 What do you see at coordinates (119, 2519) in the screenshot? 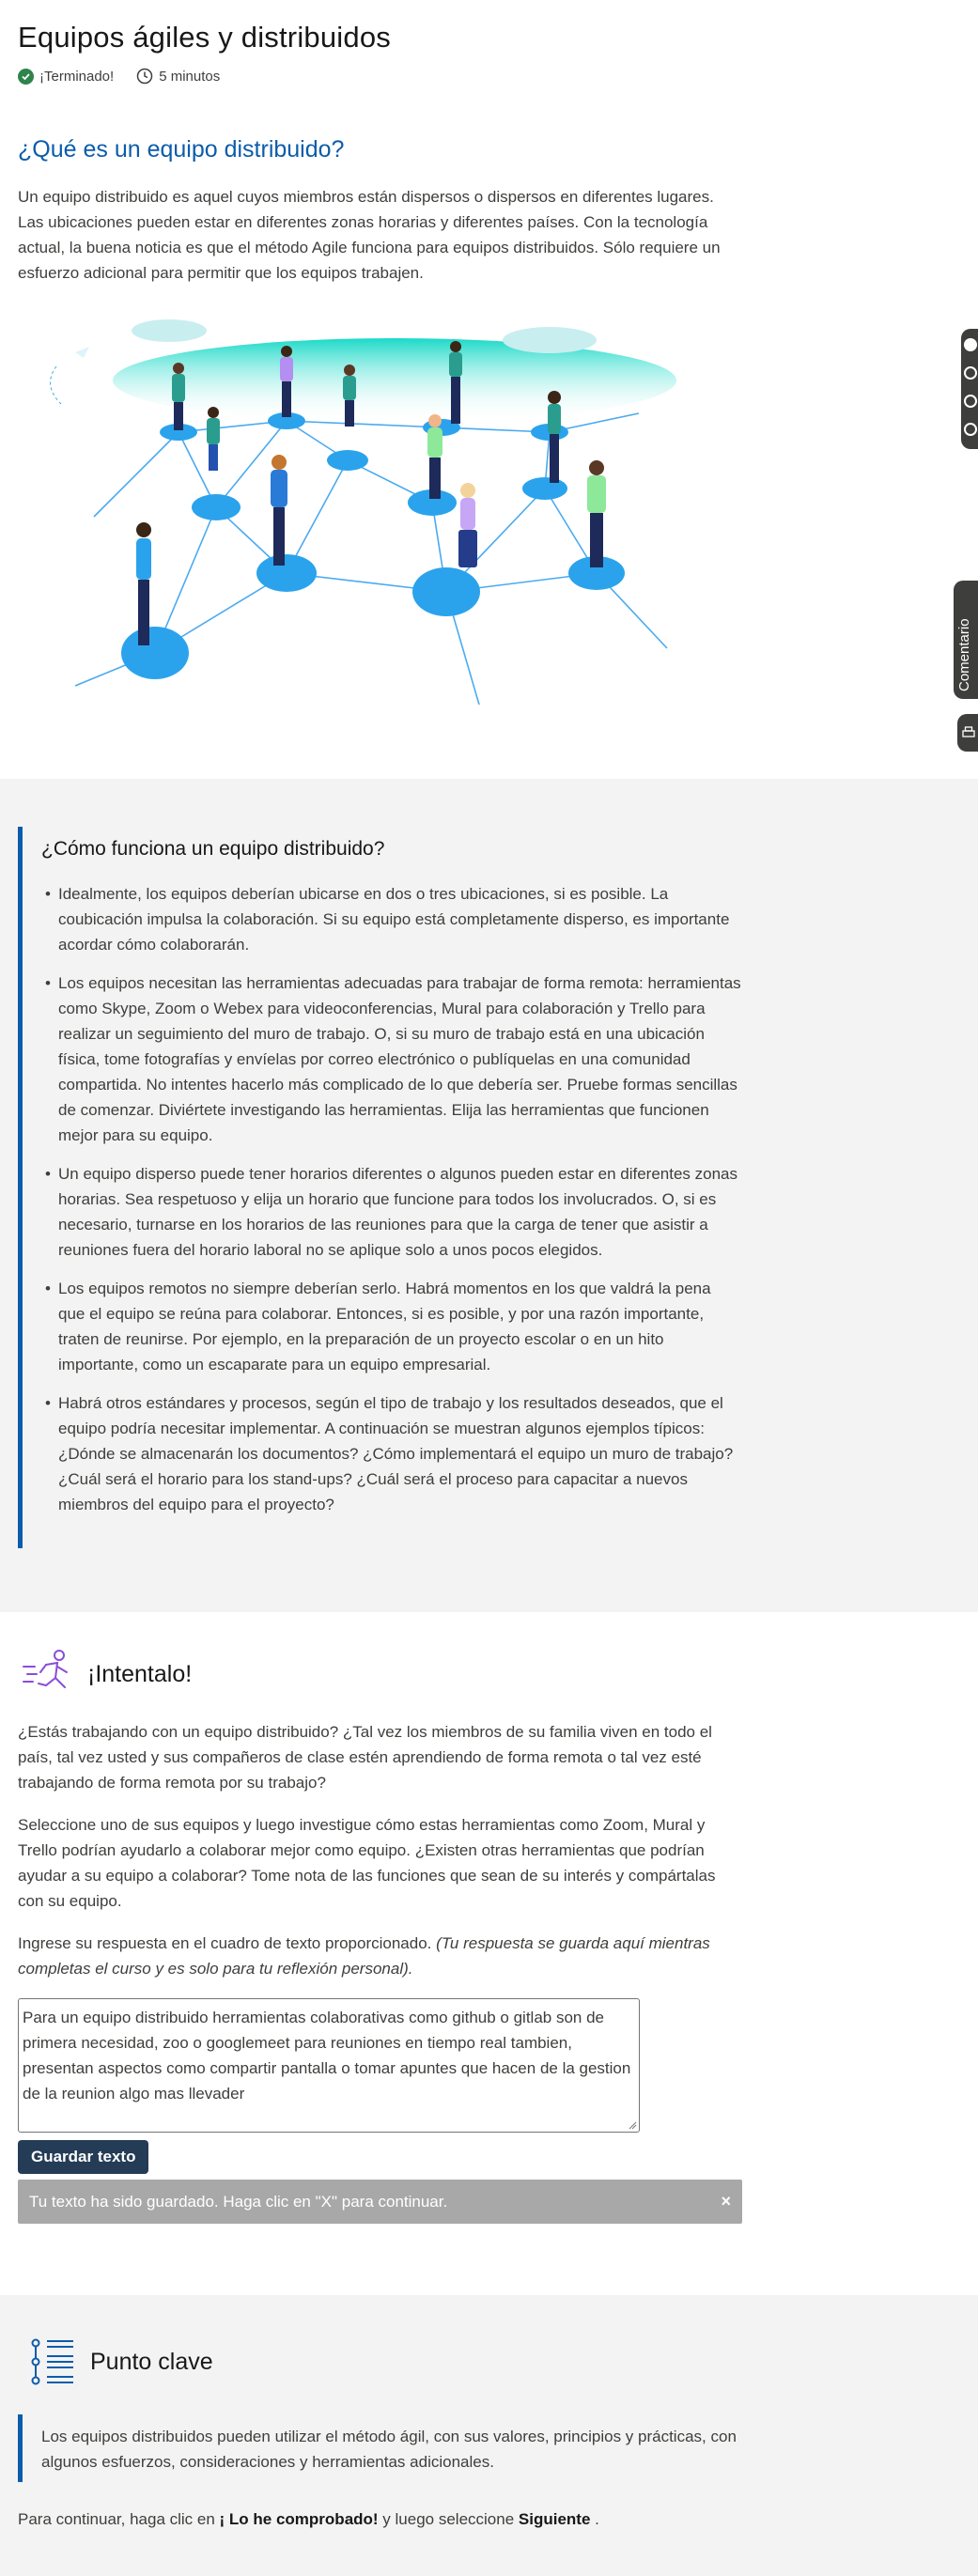
I see `footer-prefix: Para continuar, haga clic en` at bounding box center [119, 2519].